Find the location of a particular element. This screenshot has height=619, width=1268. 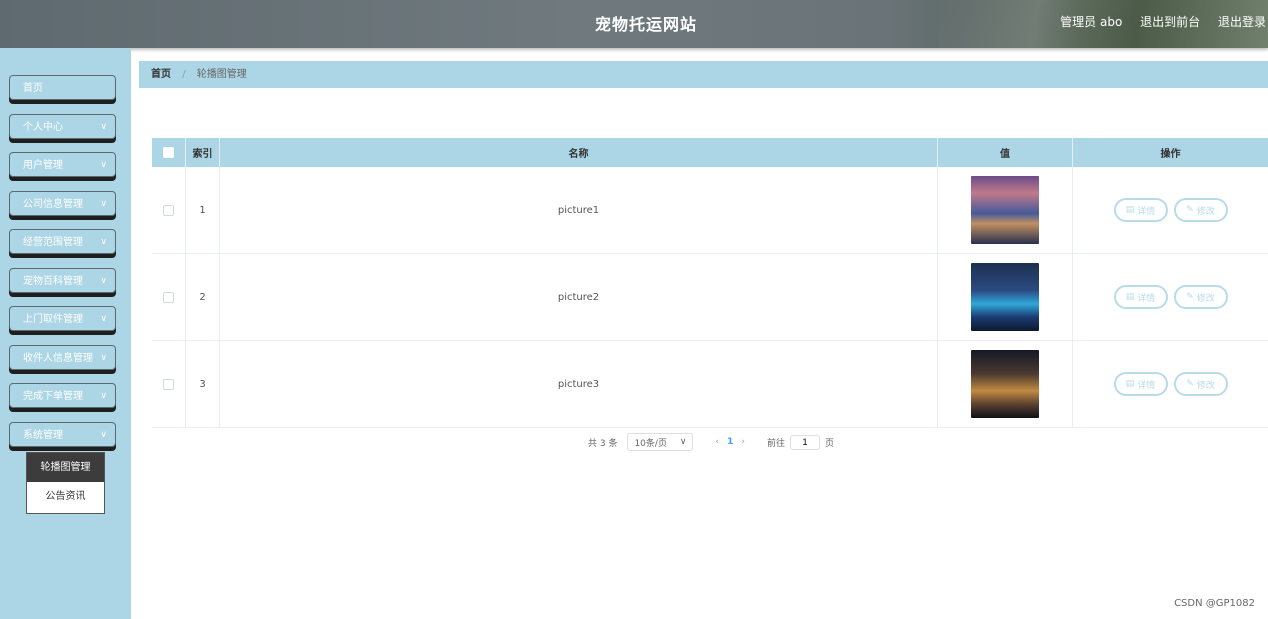

row-name: picture2 is located at coordinates (579, 297).